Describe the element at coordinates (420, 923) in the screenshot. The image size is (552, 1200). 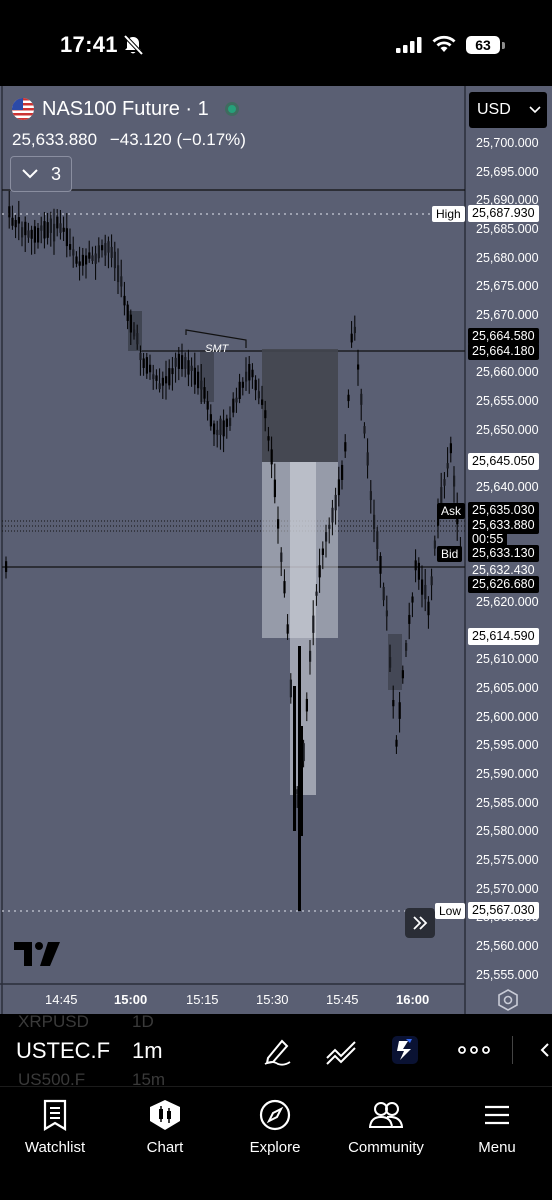
I see `scroll-to-realtime-button` at that location.